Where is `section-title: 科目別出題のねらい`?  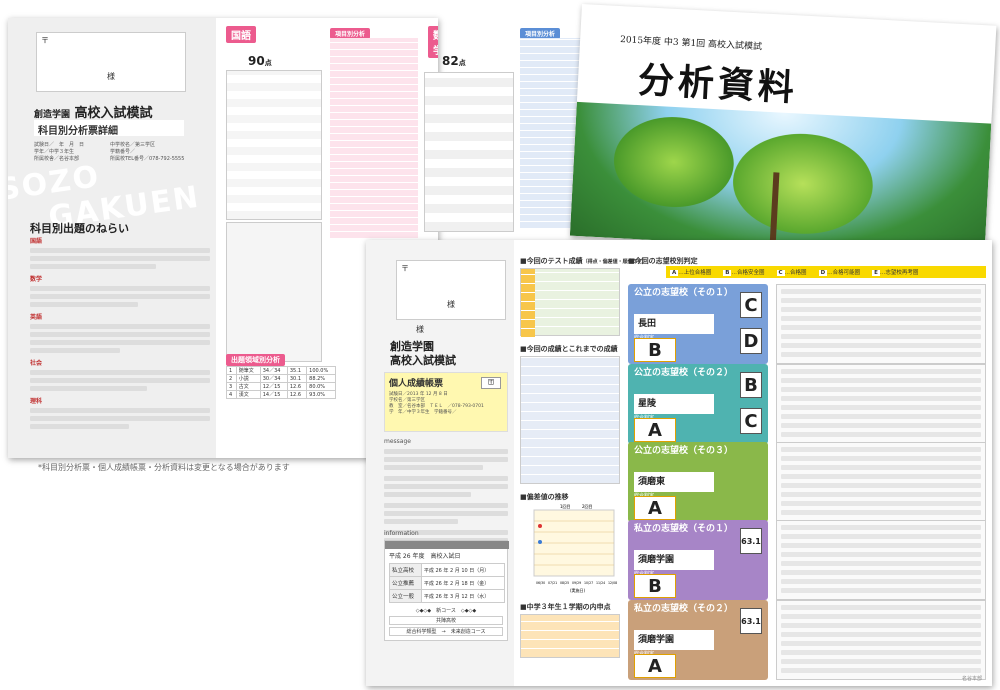
section-title: 科目別出題のねらい is located at coordinates (79, 228).